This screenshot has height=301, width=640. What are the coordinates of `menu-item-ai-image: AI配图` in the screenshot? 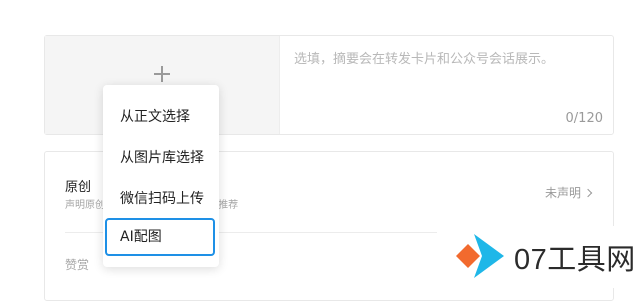 It's located at (160, 237).